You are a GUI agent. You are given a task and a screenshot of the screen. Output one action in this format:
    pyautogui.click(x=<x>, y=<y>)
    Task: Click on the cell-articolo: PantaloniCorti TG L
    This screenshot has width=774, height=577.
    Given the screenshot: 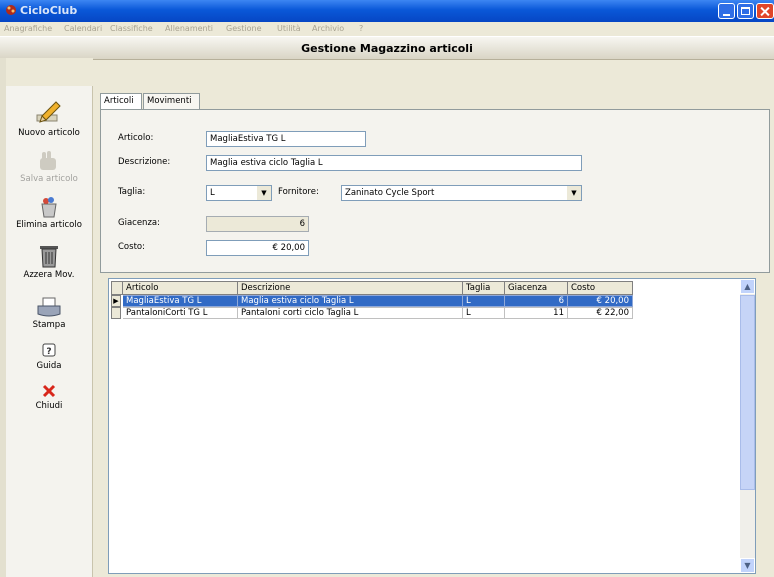 What is the action you would take?
    pyautogui.click(x=180, y=313)
    